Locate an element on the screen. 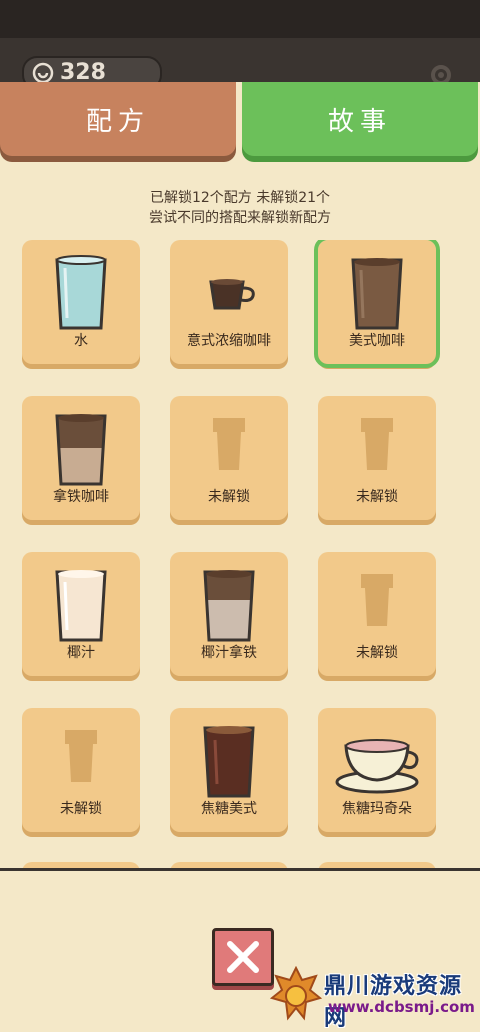 The width and height of the screenshot is (480, 1032). close-icon is located at coordinates (243, 957).